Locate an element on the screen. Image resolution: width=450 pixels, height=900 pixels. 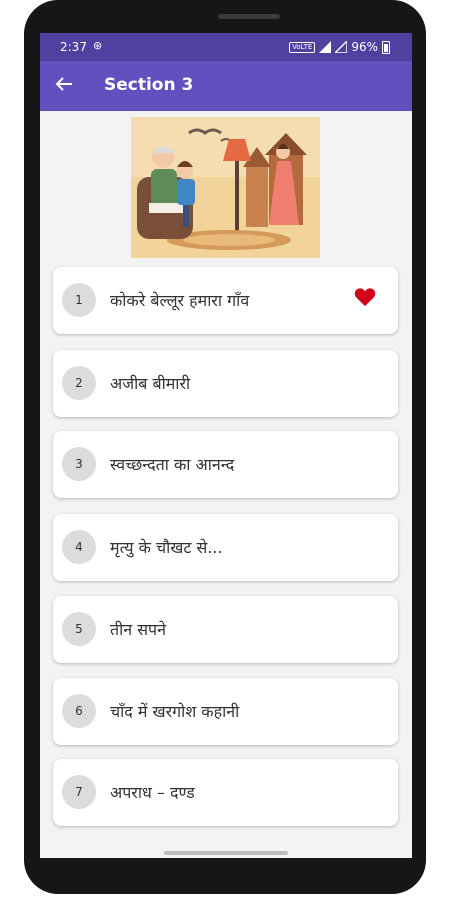
item-title: स्वच्छन्दता का आनन्द is located at coordinates (172, 464).